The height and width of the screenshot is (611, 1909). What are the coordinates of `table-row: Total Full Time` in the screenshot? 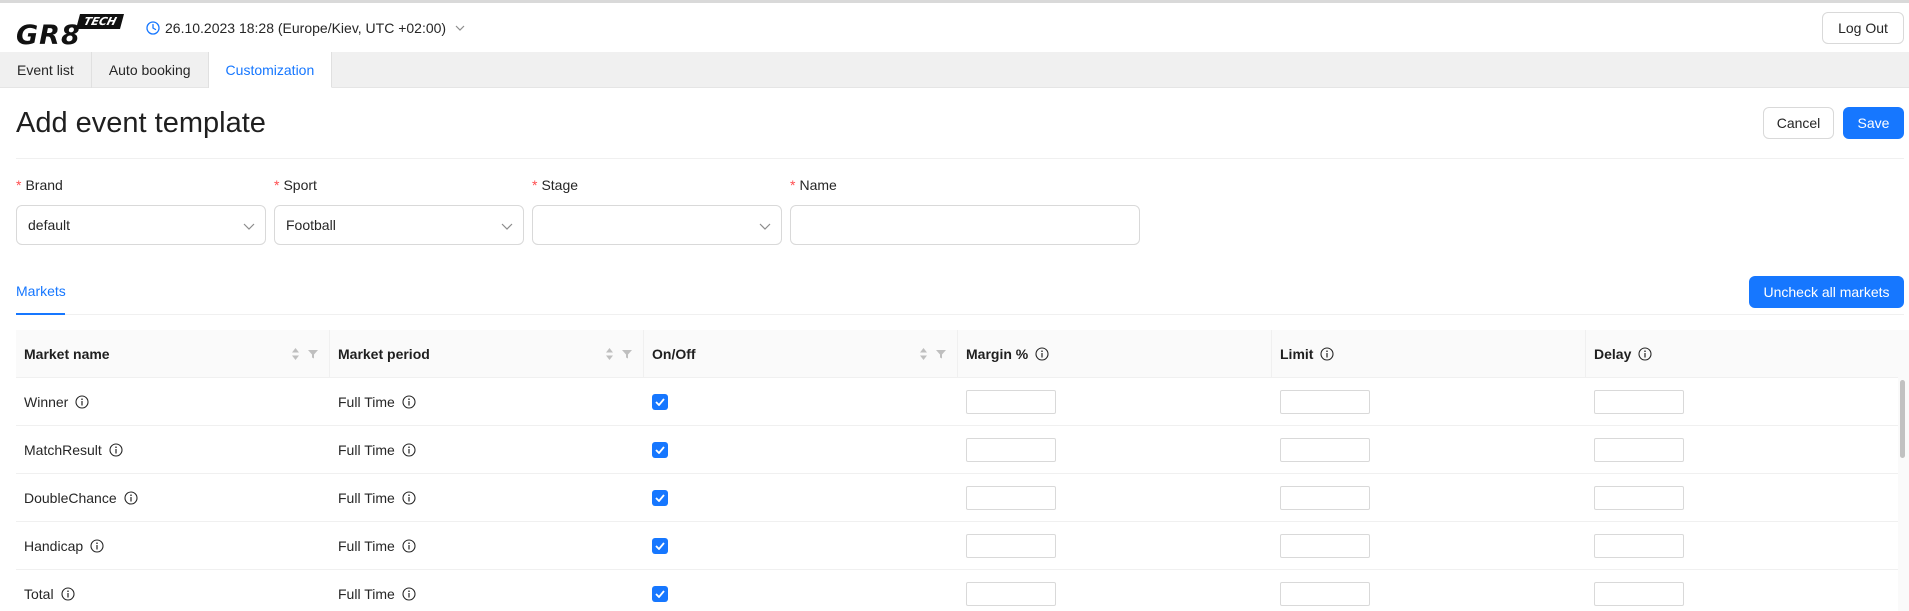 It's located at (957, 590).